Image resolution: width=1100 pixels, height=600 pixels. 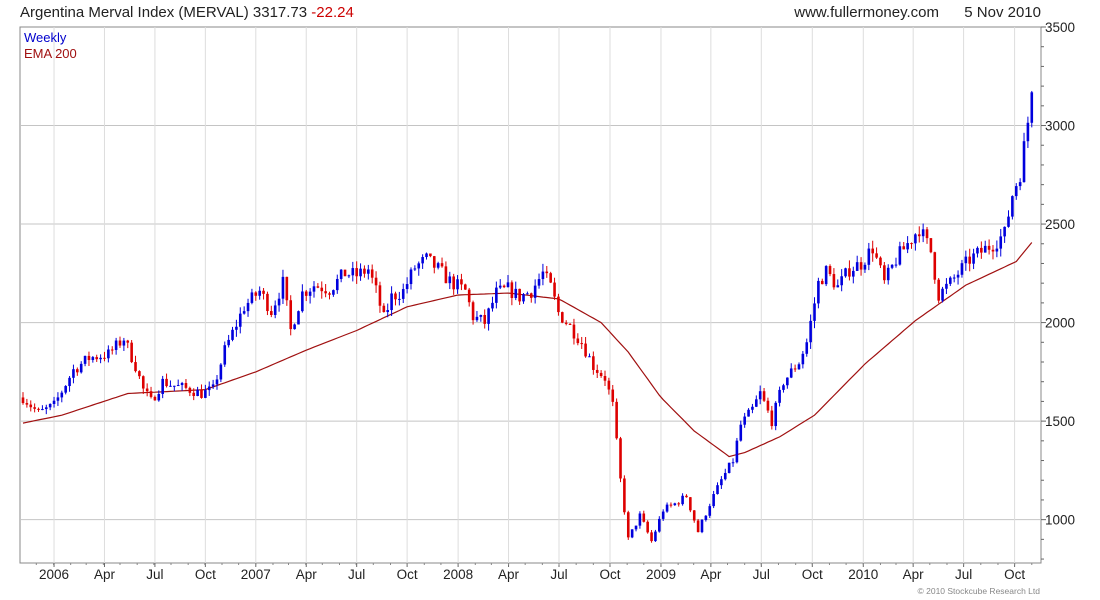 What do you see at coordinates (205, 574) in the screenshot?
I see `x-tick-label: Oct` at bounding box center [205, 574].